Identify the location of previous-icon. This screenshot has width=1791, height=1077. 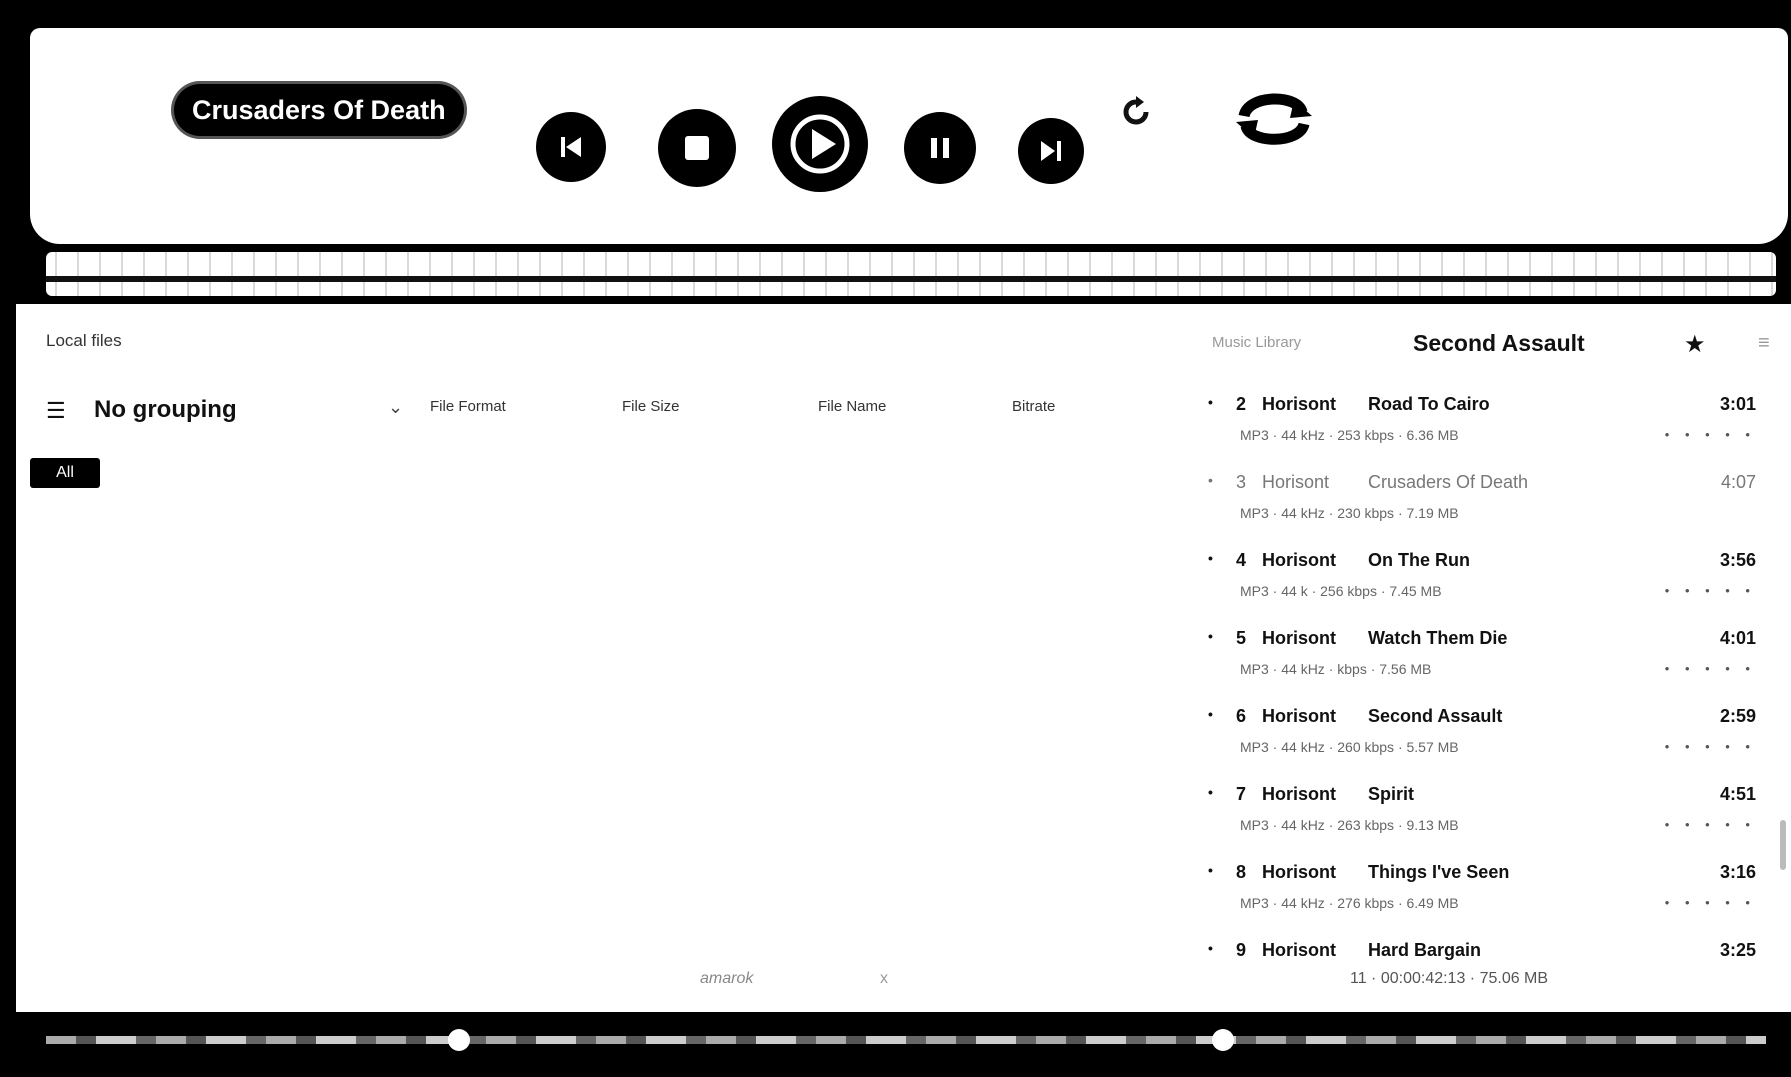
(571, 147).